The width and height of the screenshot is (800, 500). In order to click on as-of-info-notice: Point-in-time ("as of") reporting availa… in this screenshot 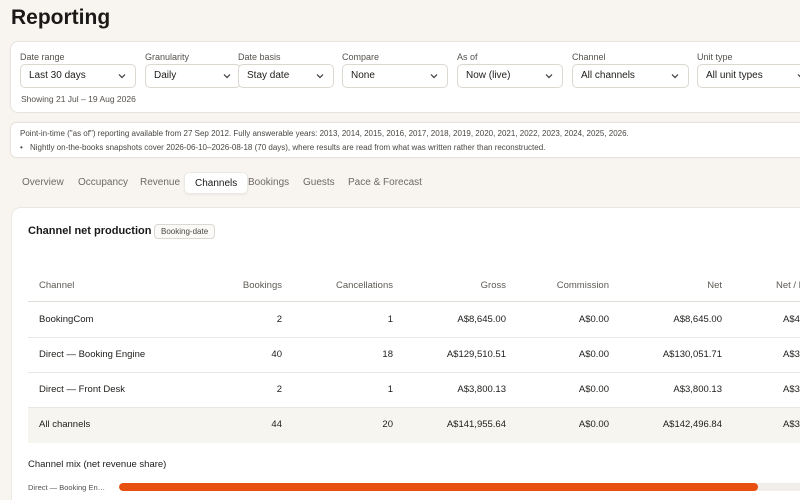, I will do `click(405, 140)`.